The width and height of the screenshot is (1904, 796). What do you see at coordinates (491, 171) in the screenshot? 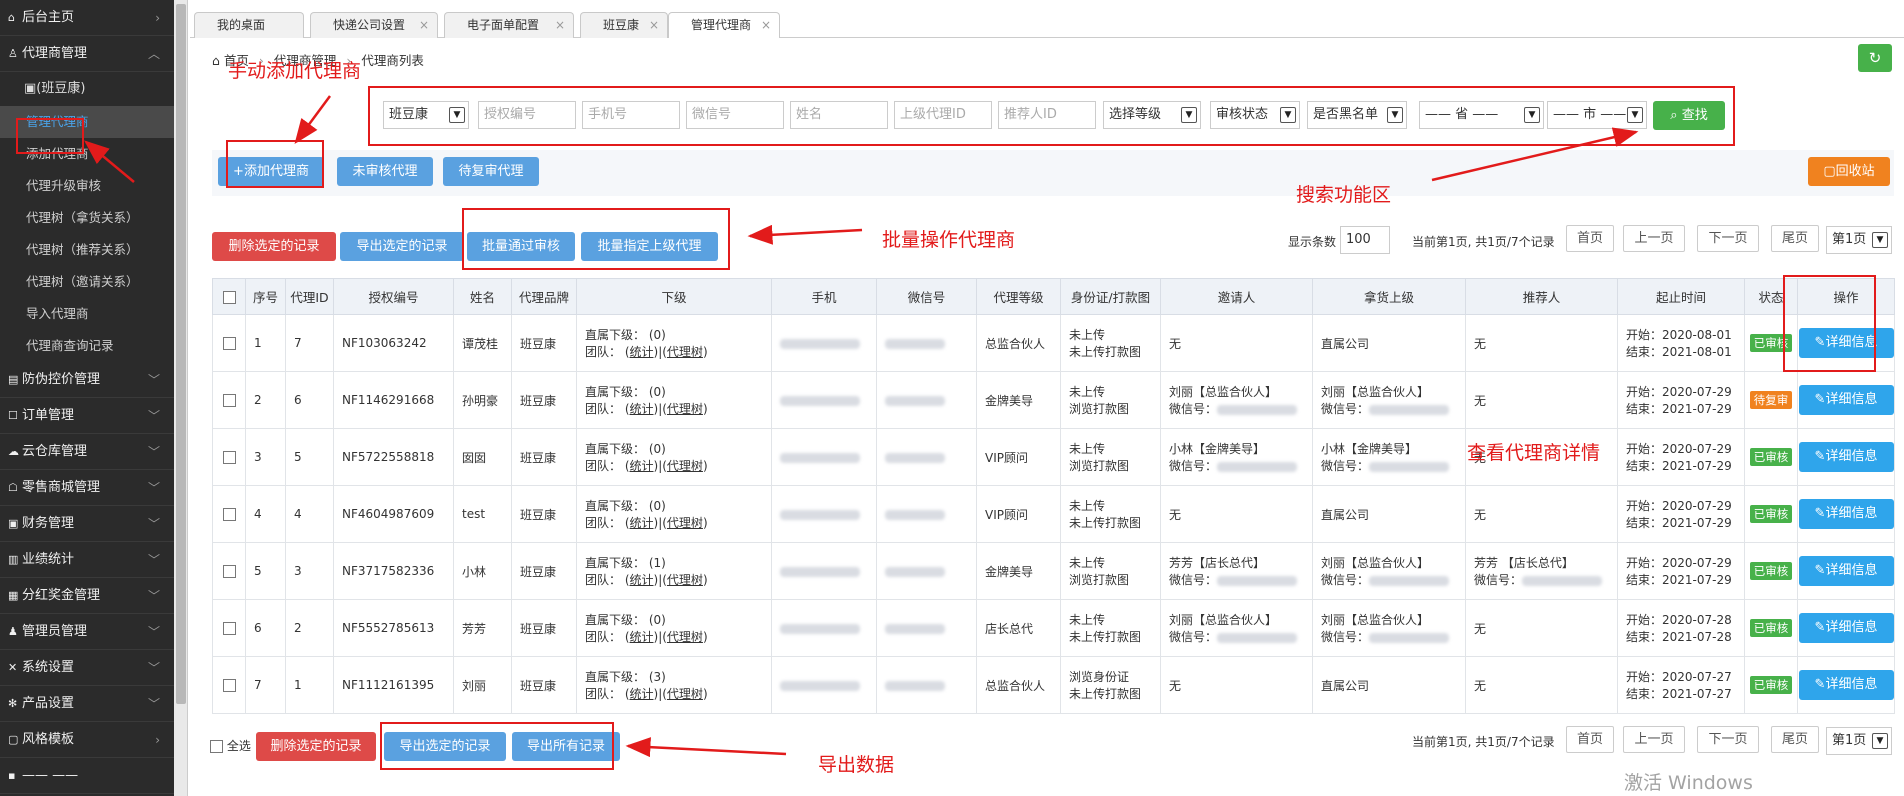
I see `pending-review-button: 待复审代理` at bounding box center [491, 171].